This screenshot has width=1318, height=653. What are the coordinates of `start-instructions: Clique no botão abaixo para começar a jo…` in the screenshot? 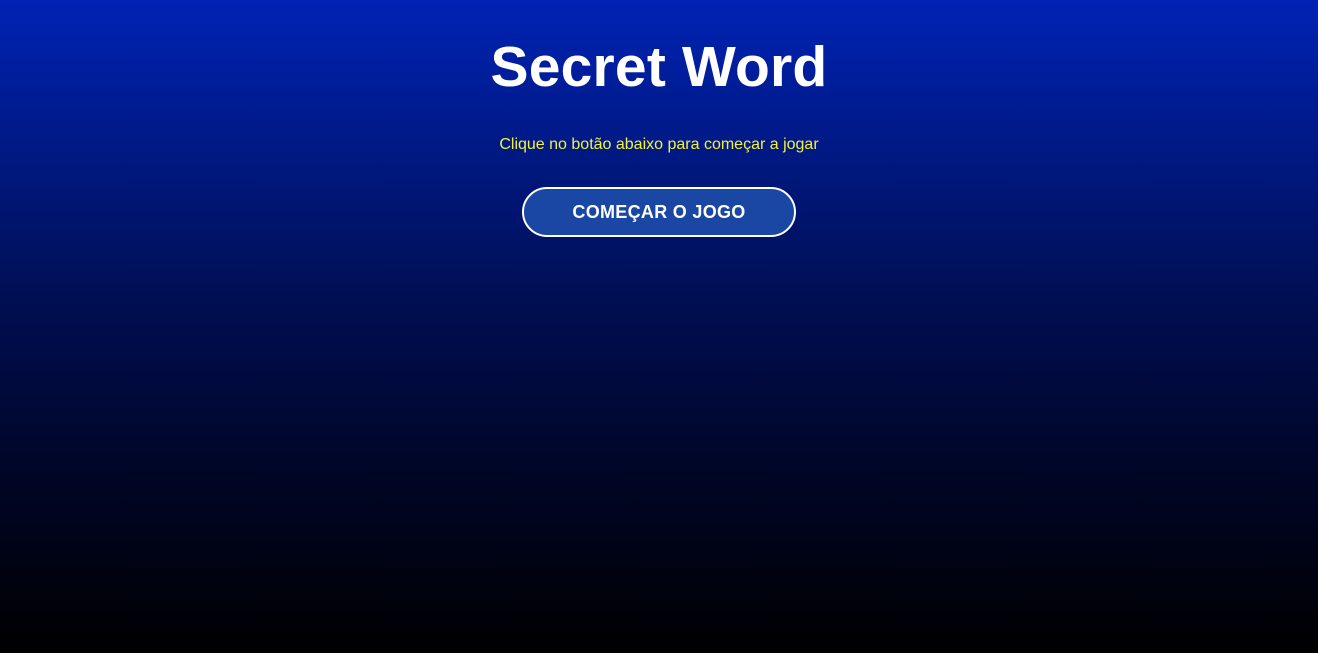 It's located at (659, 144).